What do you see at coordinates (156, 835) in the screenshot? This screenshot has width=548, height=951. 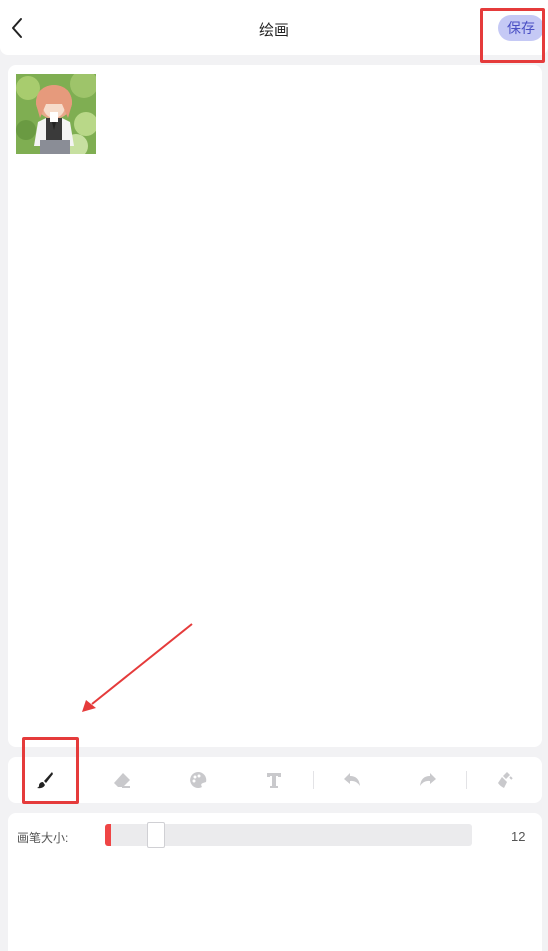 I see `slider-handle` at bounding box center [156, 835].